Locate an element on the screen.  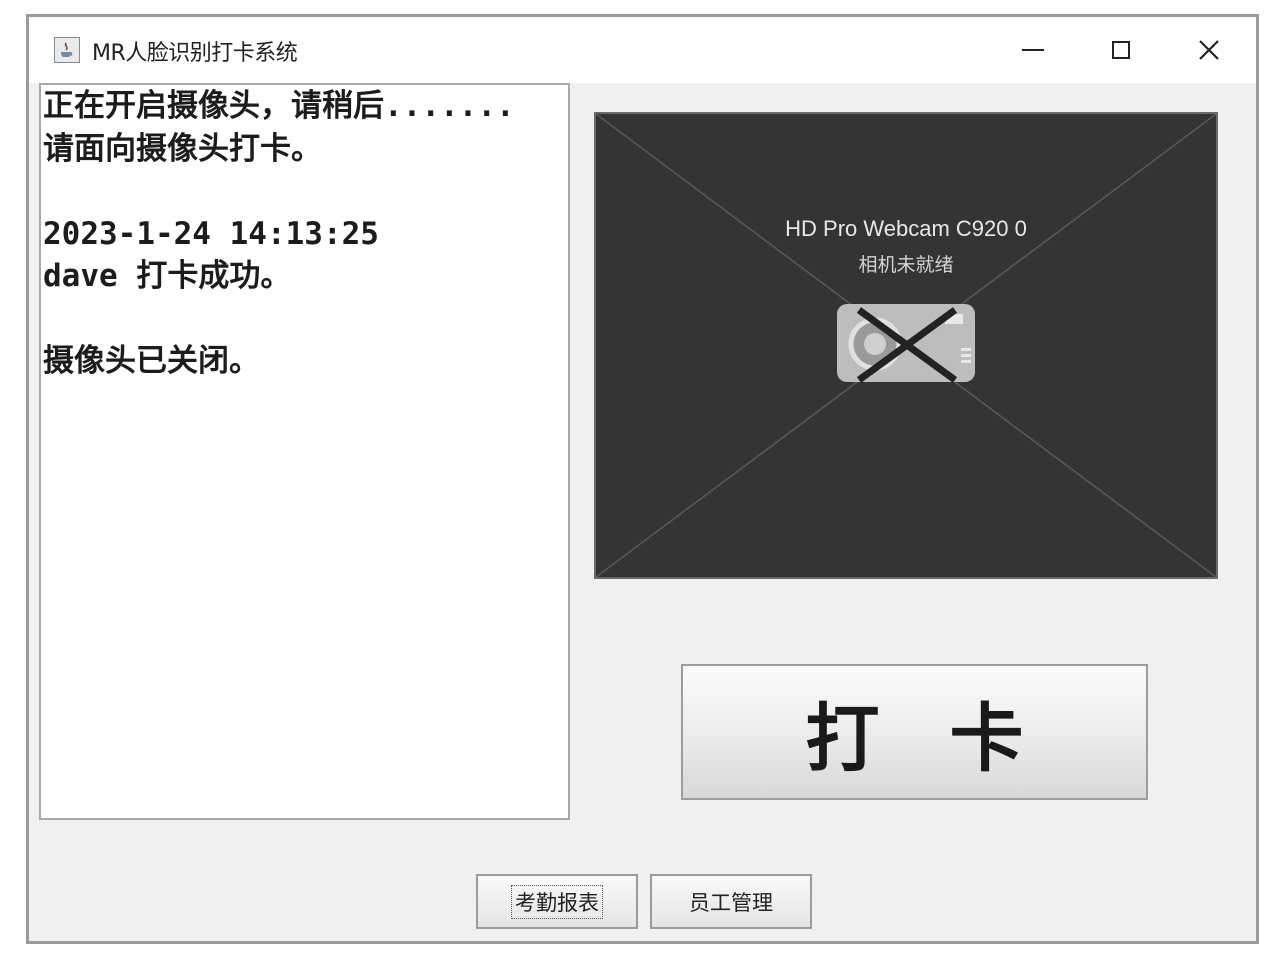
window-title: MR人脸识别打卡系统 is located at coordinates (195, 53).